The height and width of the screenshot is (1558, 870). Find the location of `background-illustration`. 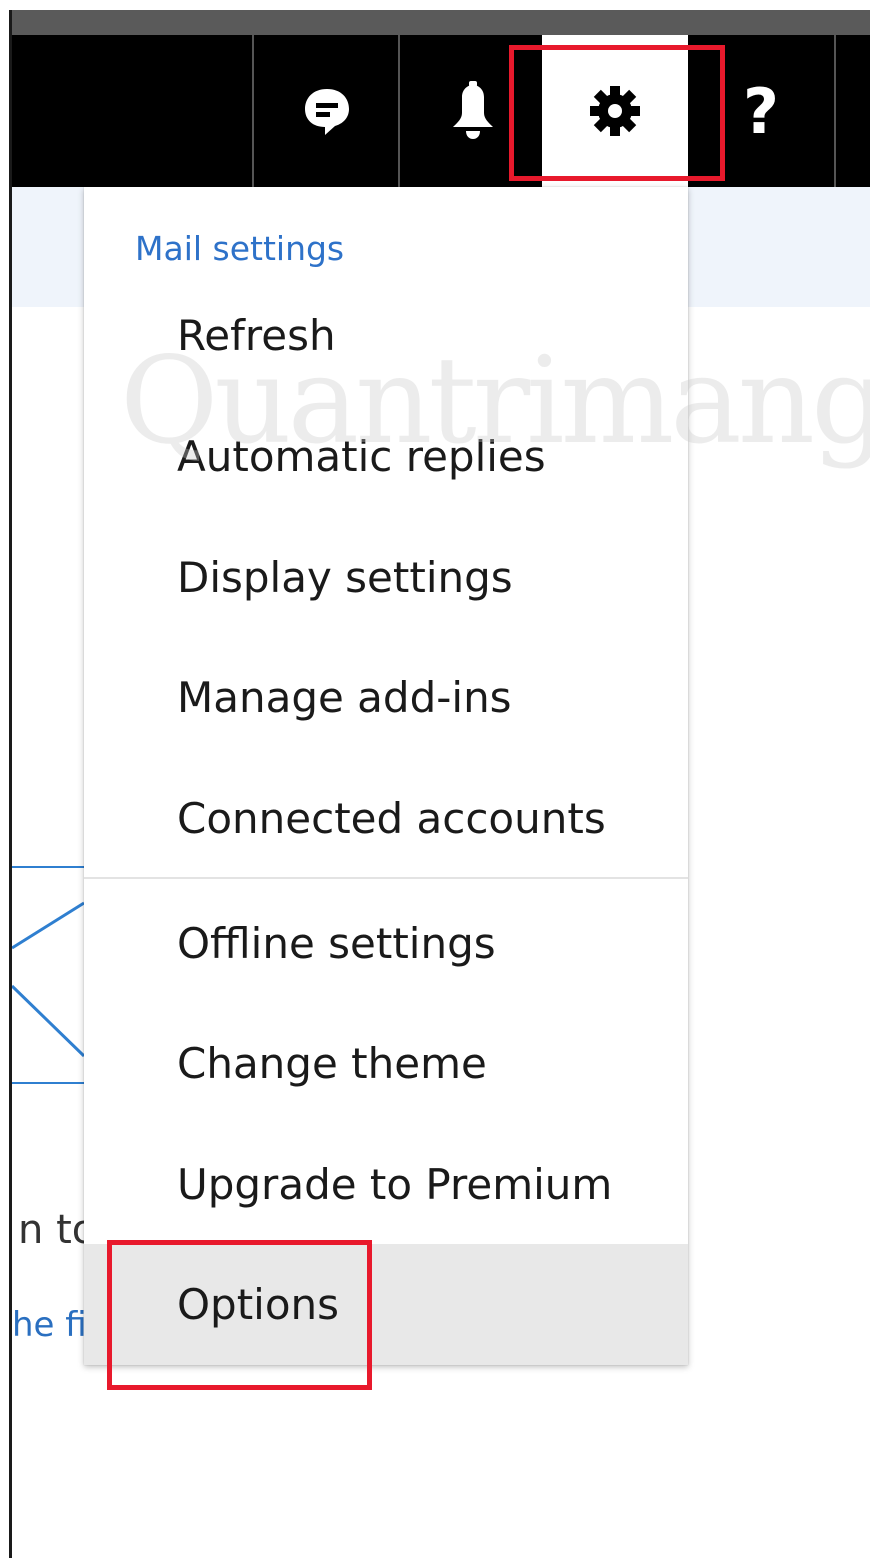

background-illustration is located at coordinates (48, 975).